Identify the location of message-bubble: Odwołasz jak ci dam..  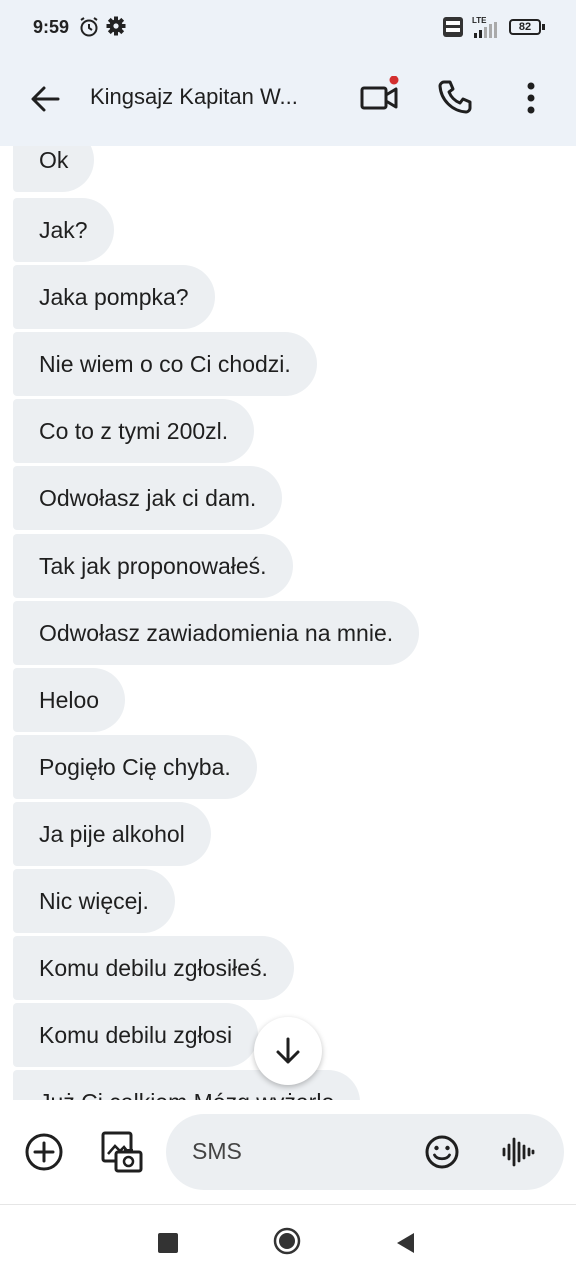
(148, 498).